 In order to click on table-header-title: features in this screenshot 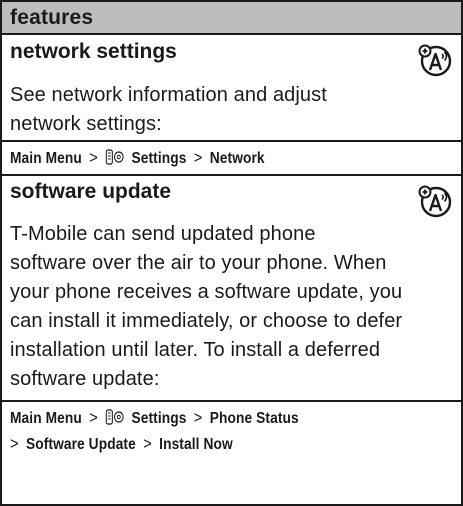, I will do `click(52, 17)`.